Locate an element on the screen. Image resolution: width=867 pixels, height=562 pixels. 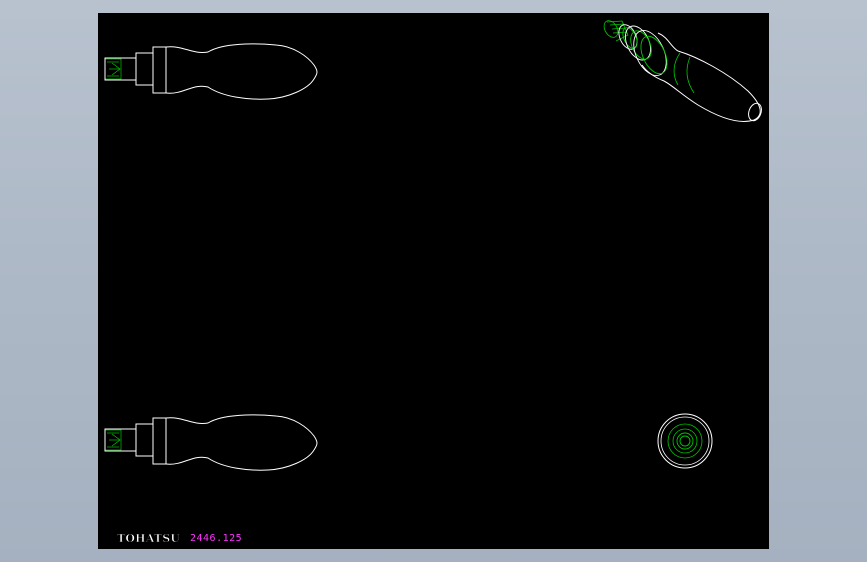
iso-grip-hidden is located at coordinates (684, 73).